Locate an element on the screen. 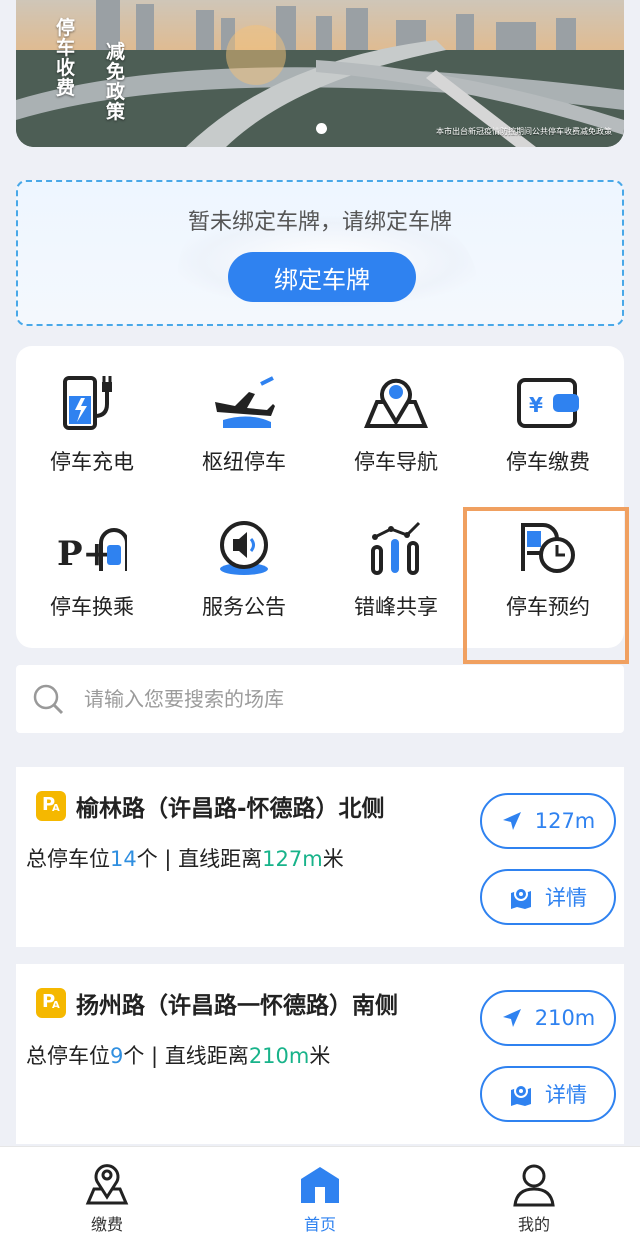 This screenshot has width=640, height=1246. nav-payment: 缴费 is located at coordinates (107, 1196).